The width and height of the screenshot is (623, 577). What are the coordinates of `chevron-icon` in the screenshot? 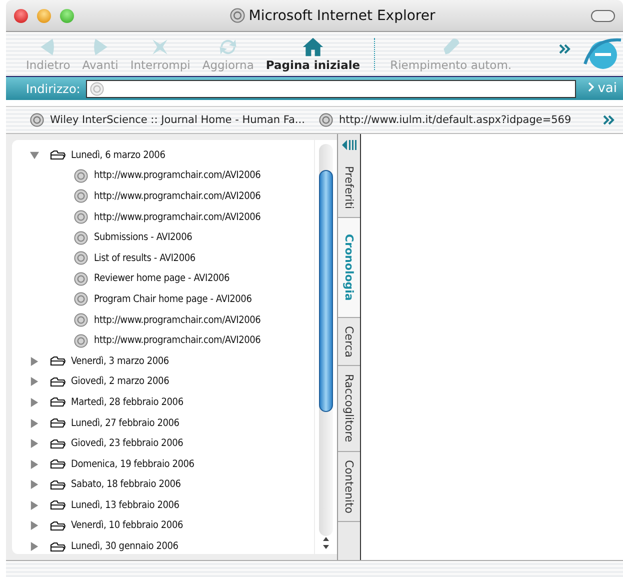 It's located at (591, 87).